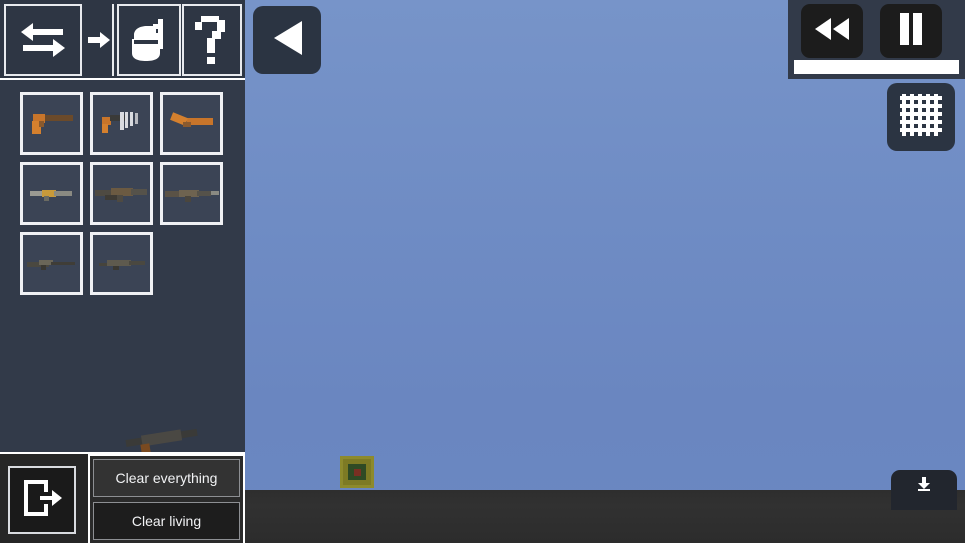 This screenshot has width=965, height=543. Describe the element at coordinates (876, 39) in the screenshot. I see `playback-hud` at that location.